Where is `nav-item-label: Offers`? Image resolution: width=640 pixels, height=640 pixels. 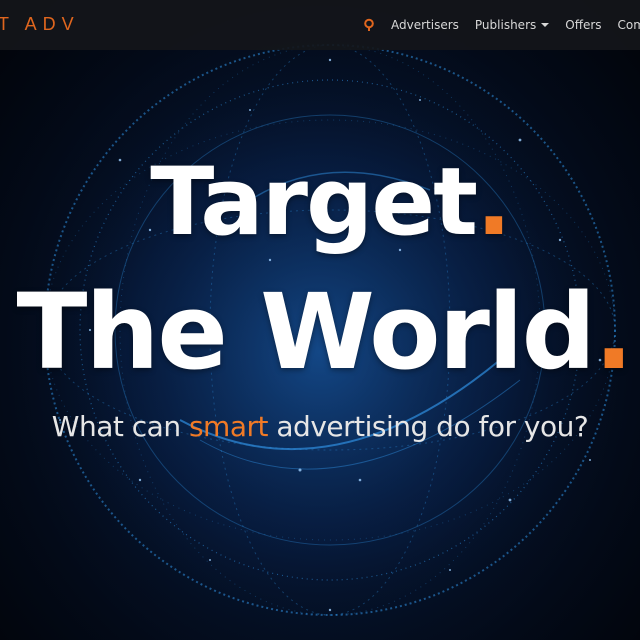 nav-item-label: Offers is located at coordinates (583, 25).